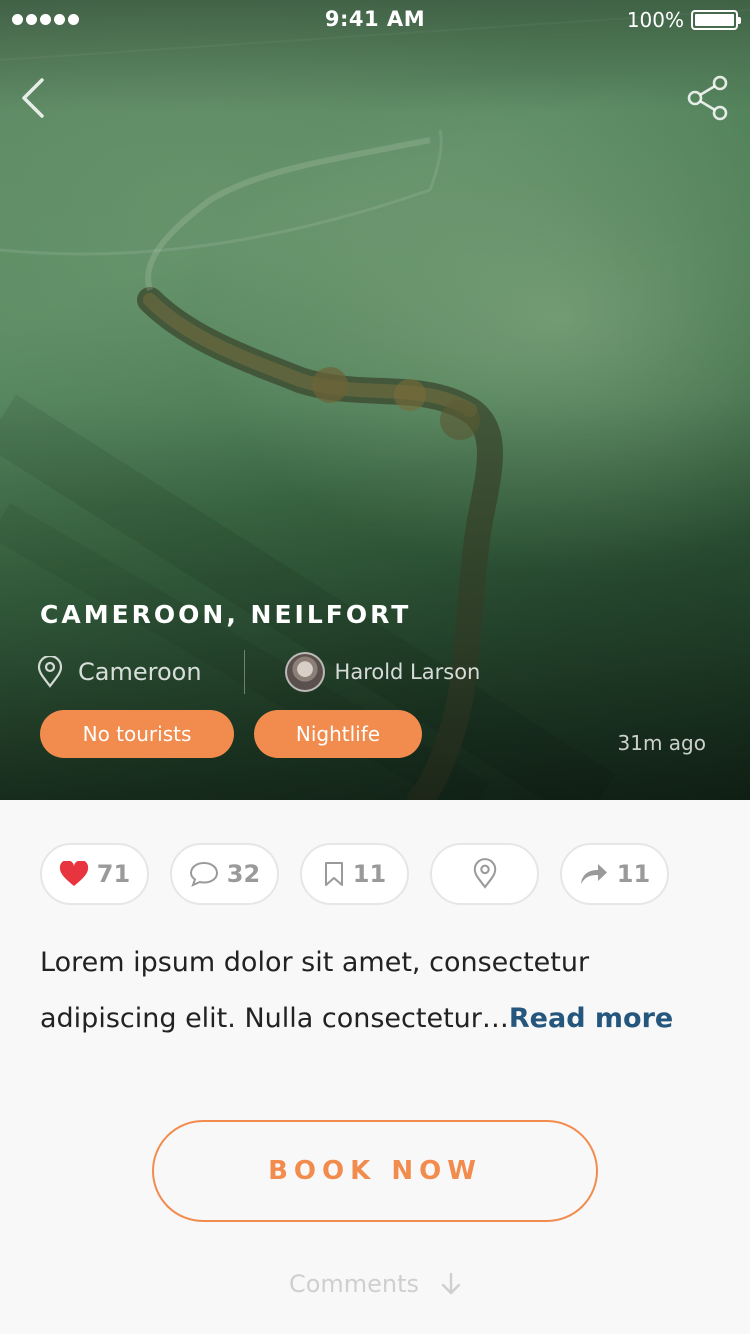  I want to click on location-button, so click(484, 874).